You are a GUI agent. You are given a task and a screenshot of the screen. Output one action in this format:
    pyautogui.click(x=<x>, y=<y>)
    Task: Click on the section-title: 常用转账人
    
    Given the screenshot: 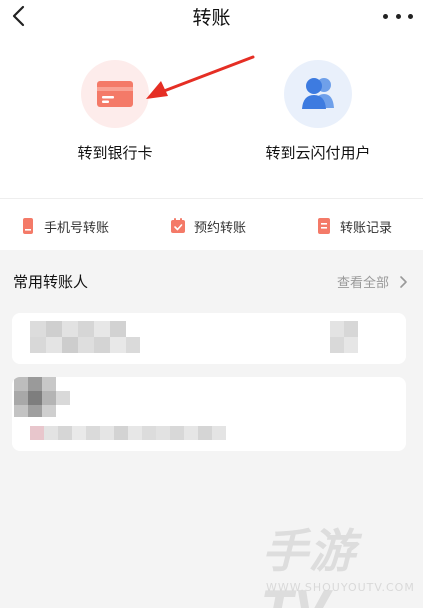 What is the action you would take?
    pyautogui.click(x=51, y=282)
    